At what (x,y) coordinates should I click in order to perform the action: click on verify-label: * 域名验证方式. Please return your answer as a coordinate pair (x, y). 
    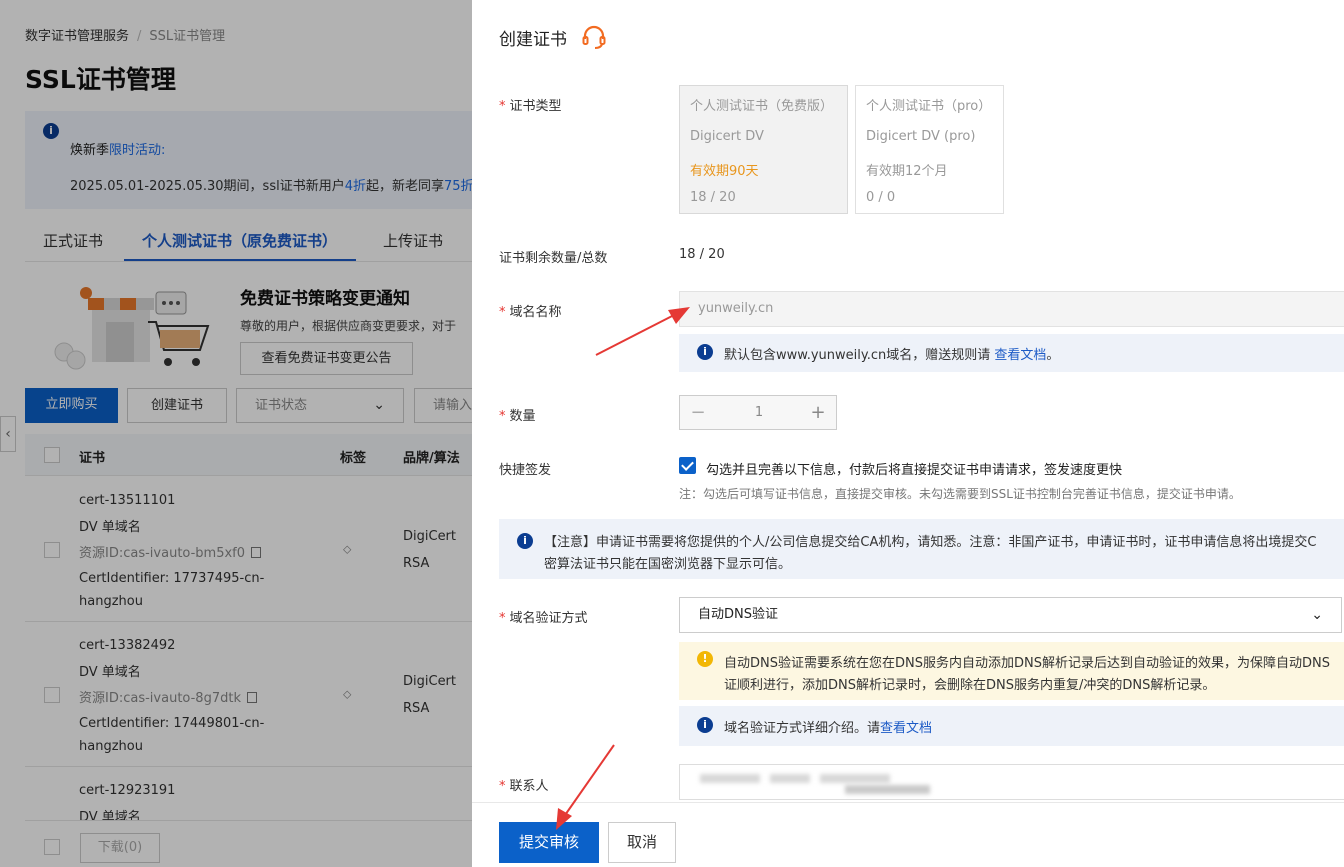
    Looking at the image, I should click on (543, 618).